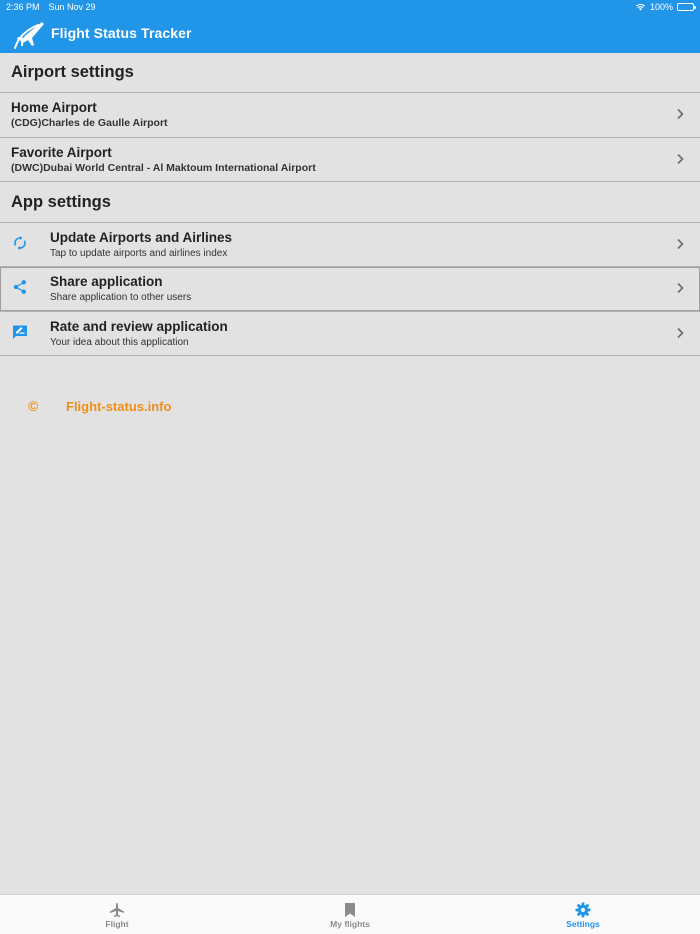 The image size is (700, 934). I want to click on airplane-icon, so click(117, 910).